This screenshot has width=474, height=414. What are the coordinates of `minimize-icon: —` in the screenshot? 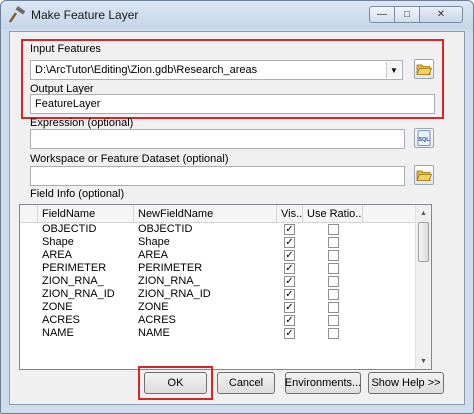 It's located at (382, 14).